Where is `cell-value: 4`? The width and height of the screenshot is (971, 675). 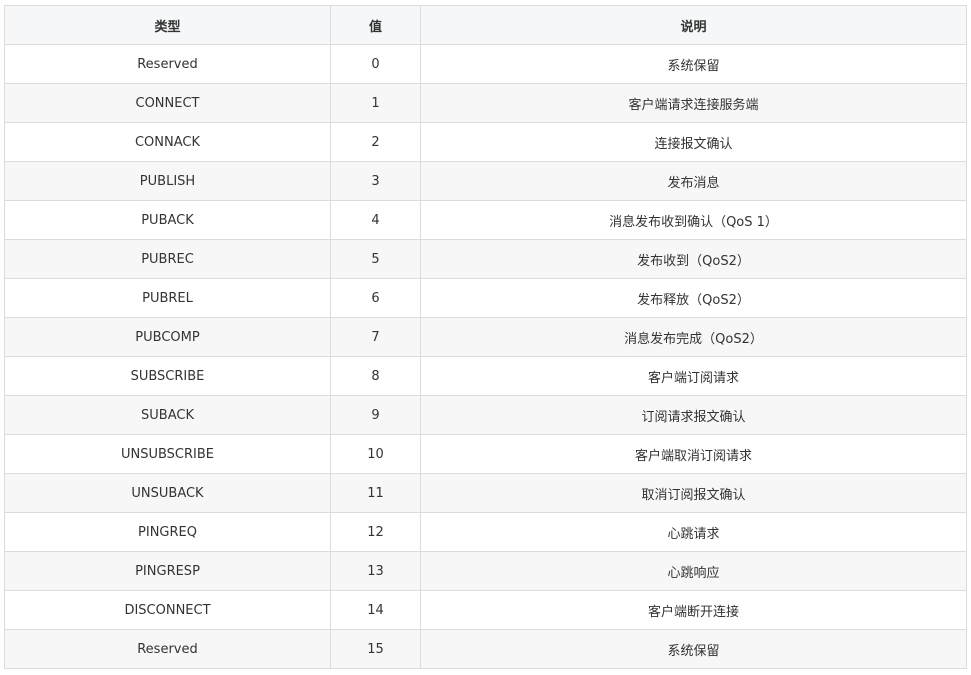
cell-value: 4 is located at coordinates (375, 220).